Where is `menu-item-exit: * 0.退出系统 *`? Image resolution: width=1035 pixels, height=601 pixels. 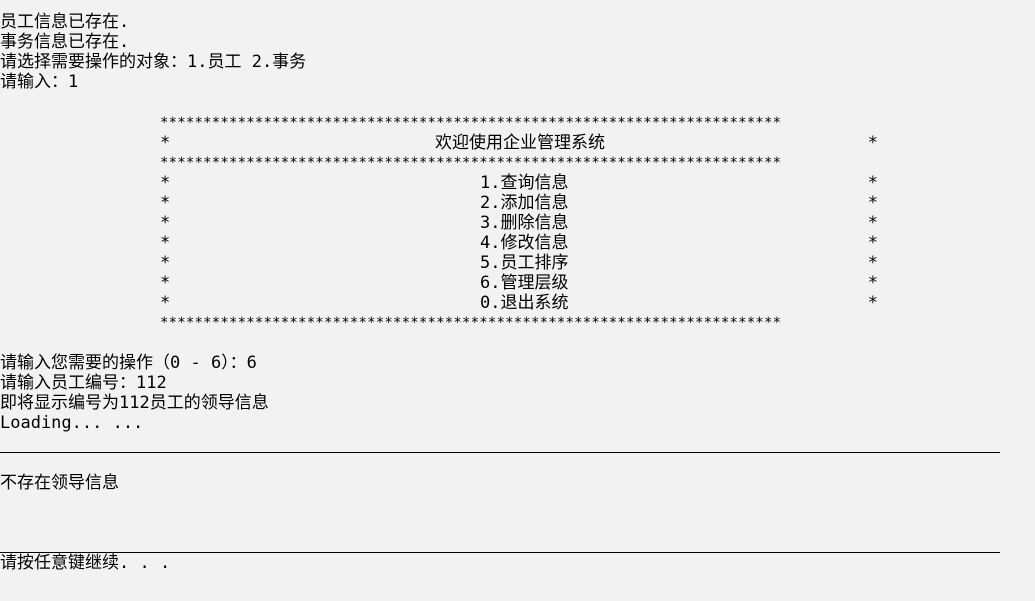
menu-item-exit: * 0.退出系统 * is located at coordinates (520, 303).